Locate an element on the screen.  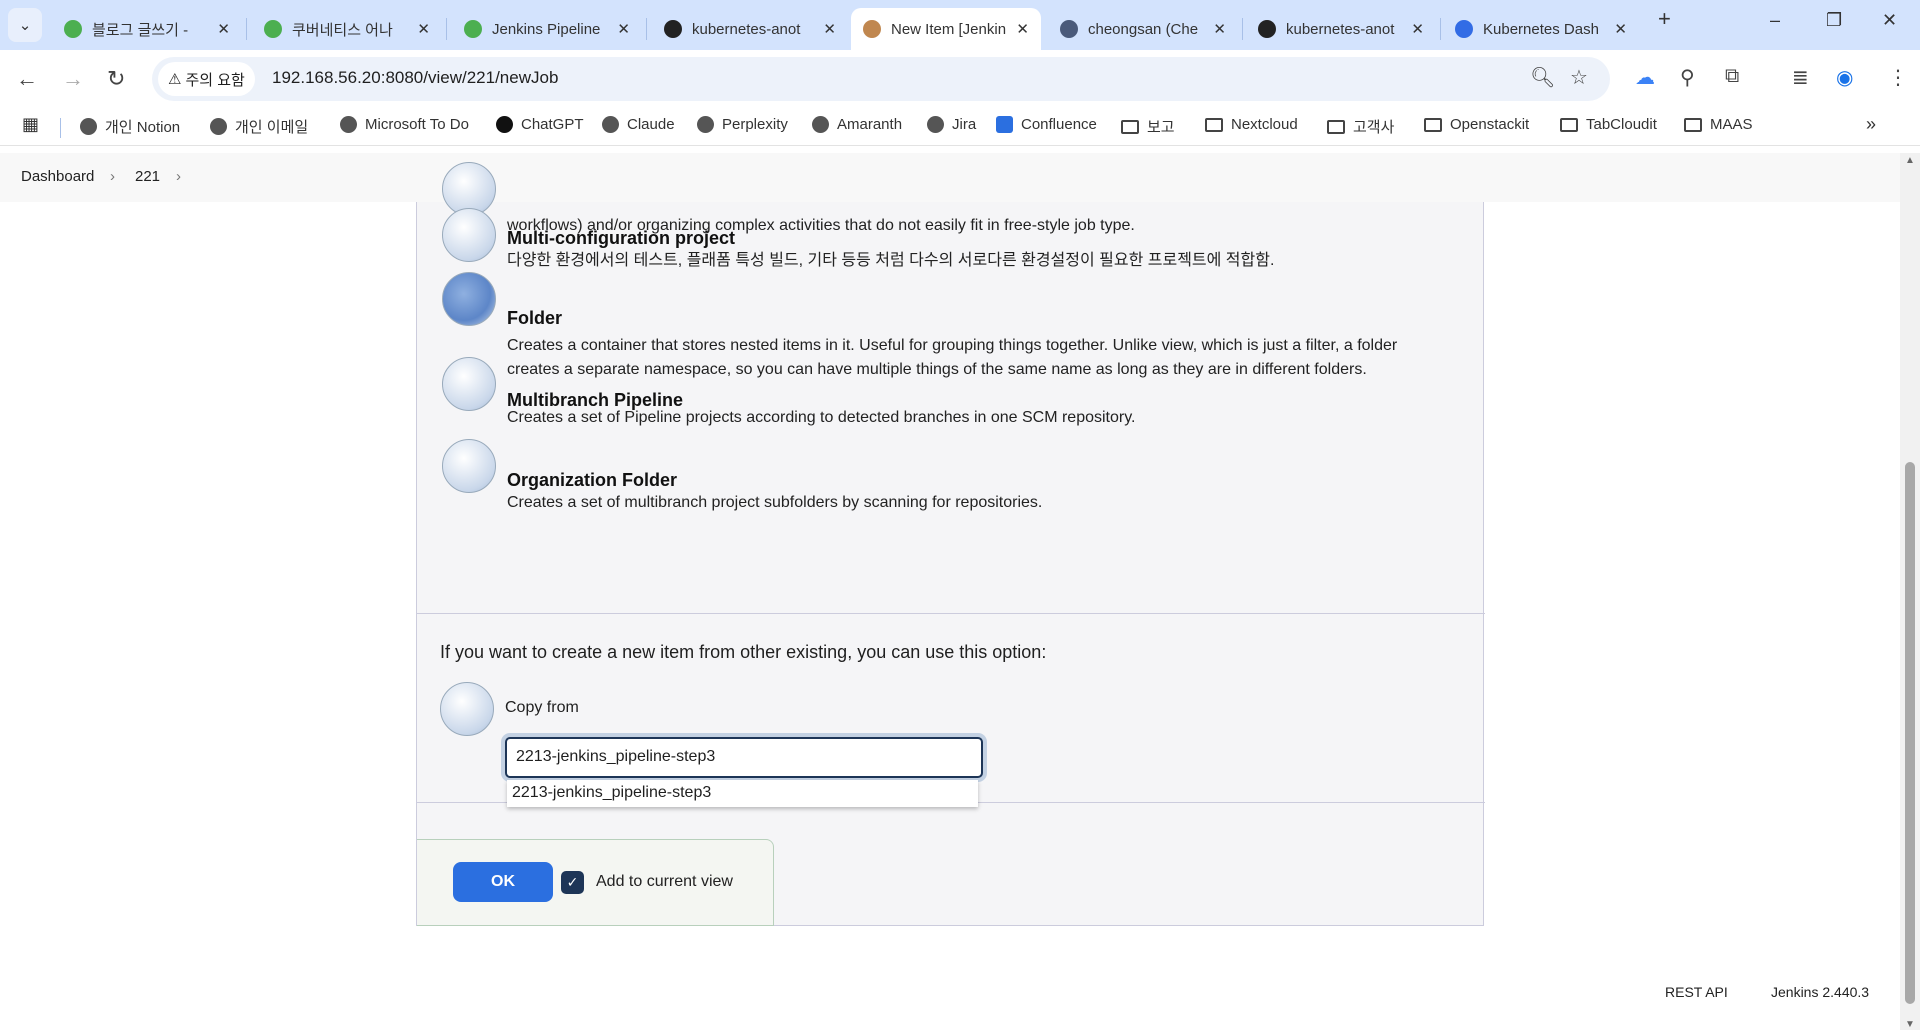
confluence-icon is located at coordinates (1004, 124).